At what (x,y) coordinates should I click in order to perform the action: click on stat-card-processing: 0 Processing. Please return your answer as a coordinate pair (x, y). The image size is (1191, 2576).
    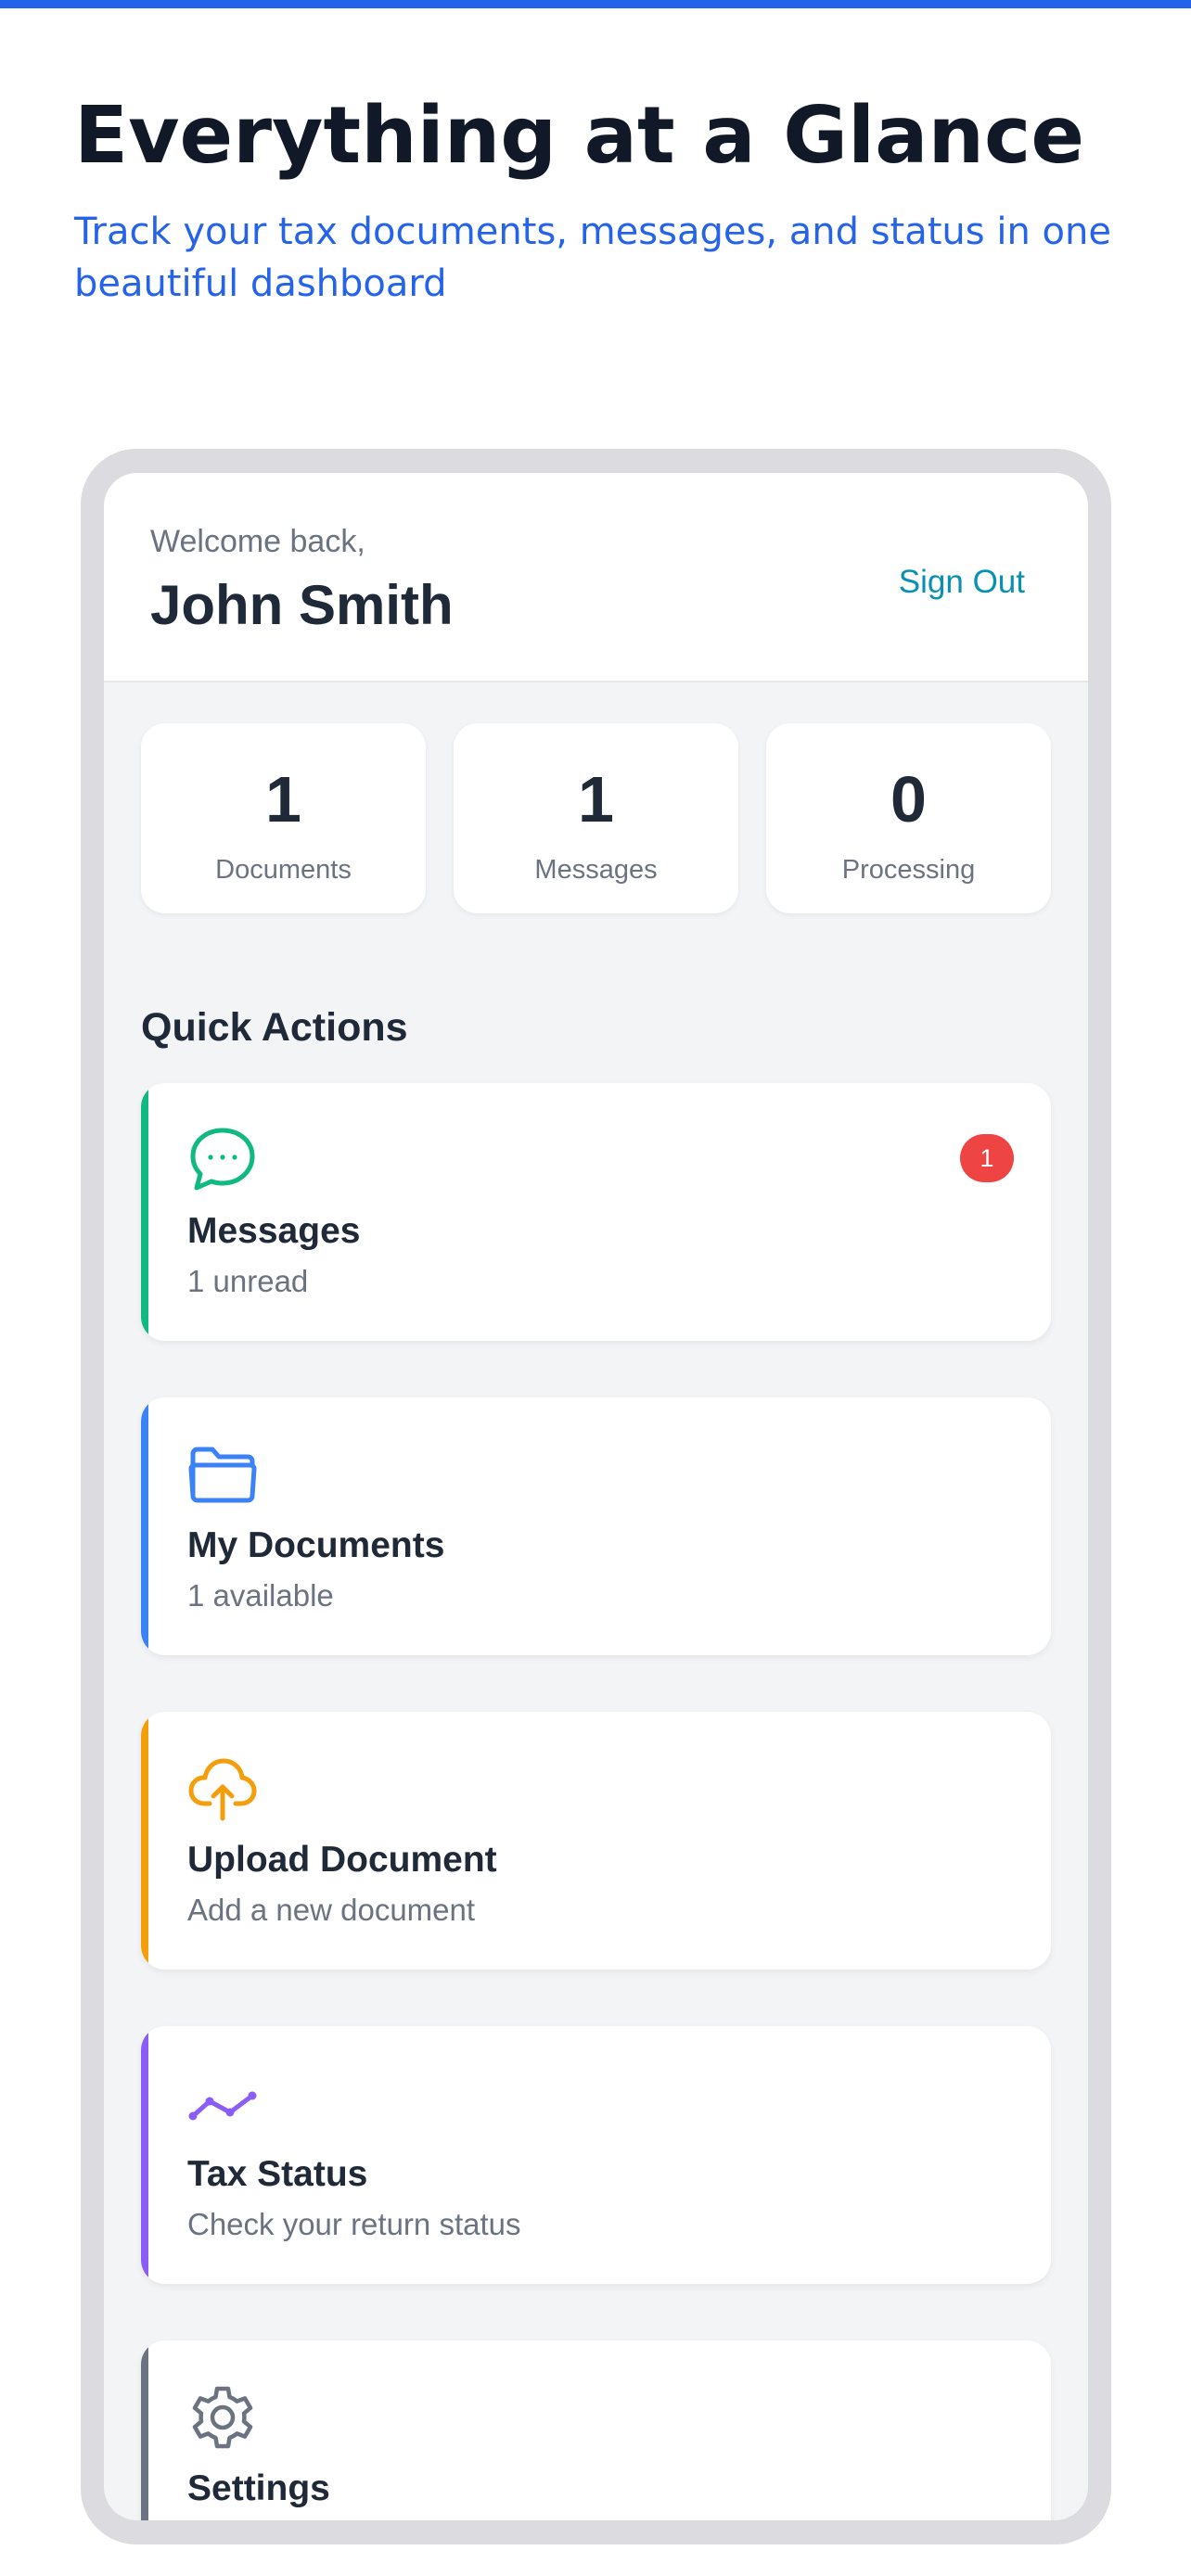
    Looking at the image, I should click on (908, 818).